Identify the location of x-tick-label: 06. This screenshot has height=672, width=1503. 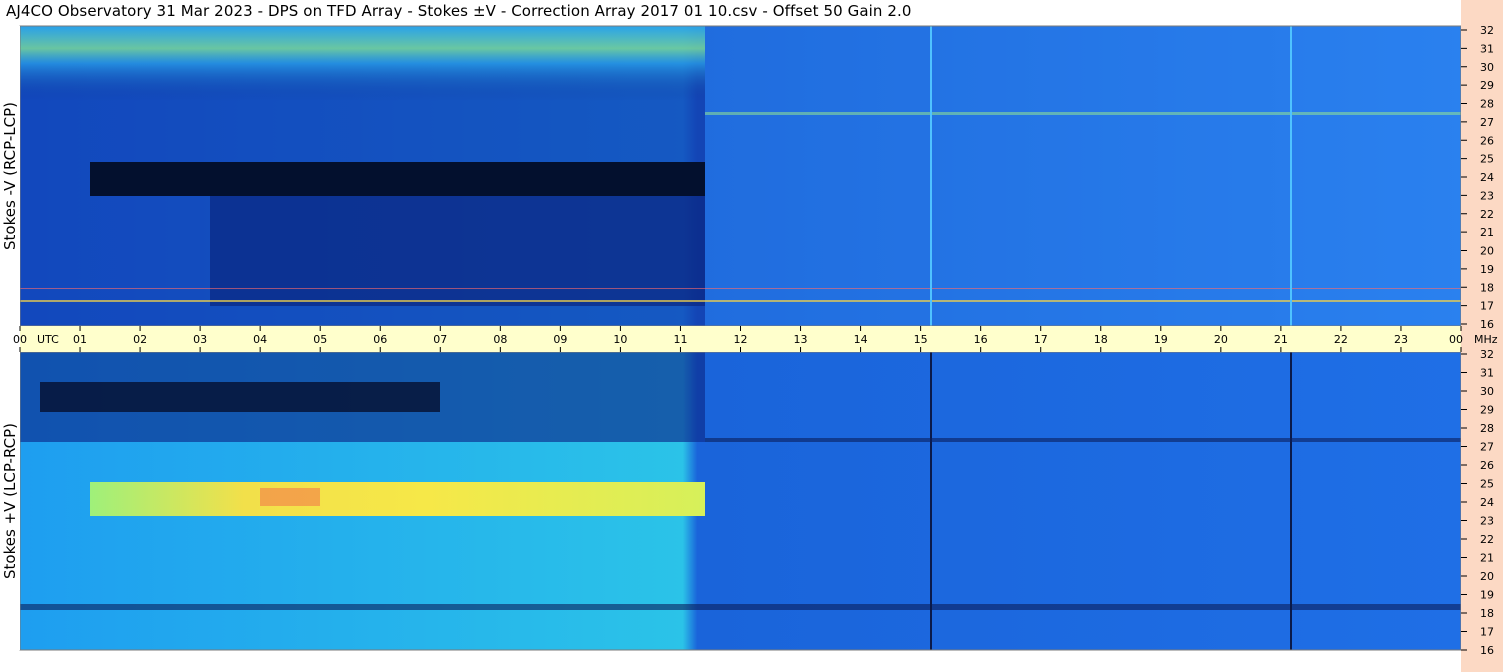
(380, 339).